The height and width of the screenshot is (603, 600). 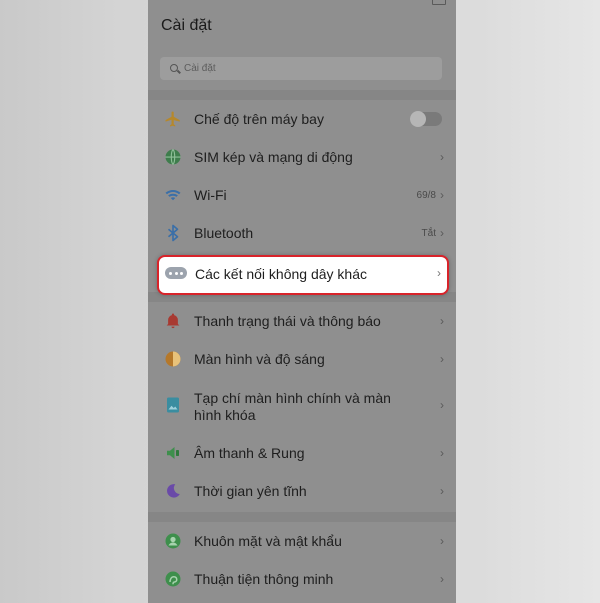 I want to click on settings-item-label: Màn hình và độ sáng, so click(x=259, y=359).